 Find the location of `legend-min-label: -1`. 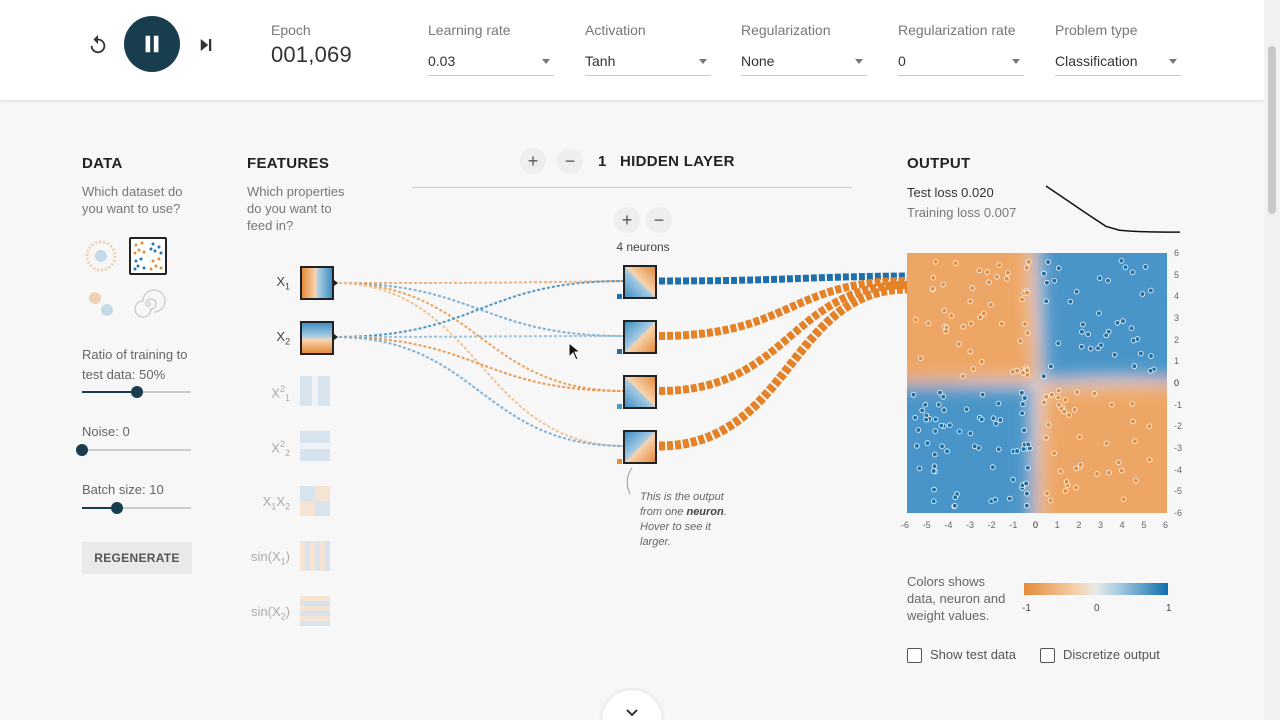

legend-min-label: -1 is located at coordinates (1026, 608).